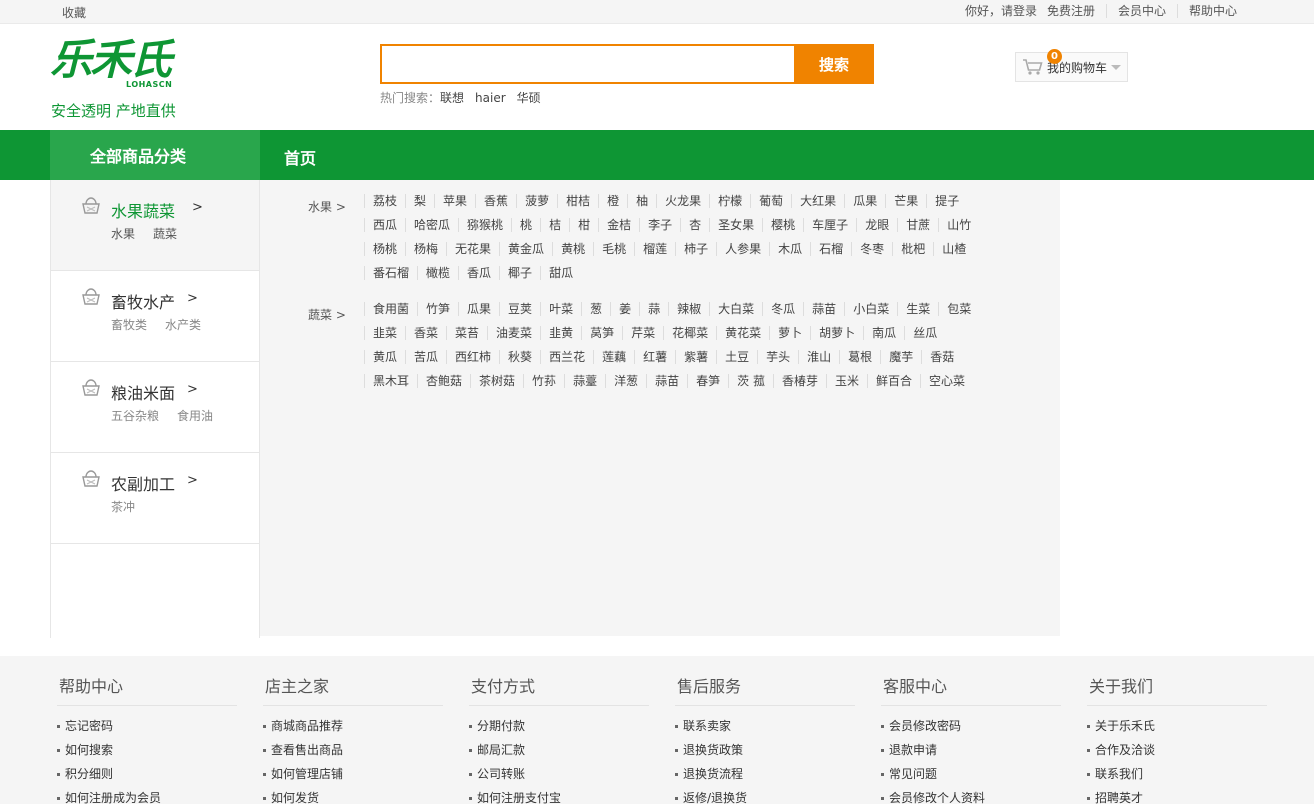 This screenshot has width=1314, height=810. What do you see at coordinates (155, 316) in the screenshot?
I see `category-livestock: 畜牧水产 > 畜牧类 水产类` at bounding box center [155, 316].